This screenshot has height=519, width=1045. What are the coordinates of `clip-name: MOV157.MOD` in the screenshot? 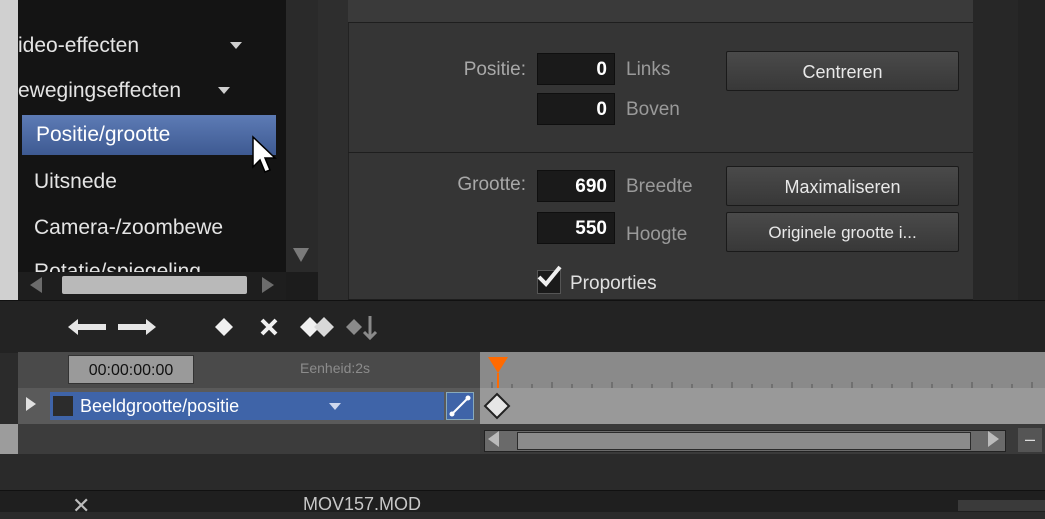 It's located at (362, 504).